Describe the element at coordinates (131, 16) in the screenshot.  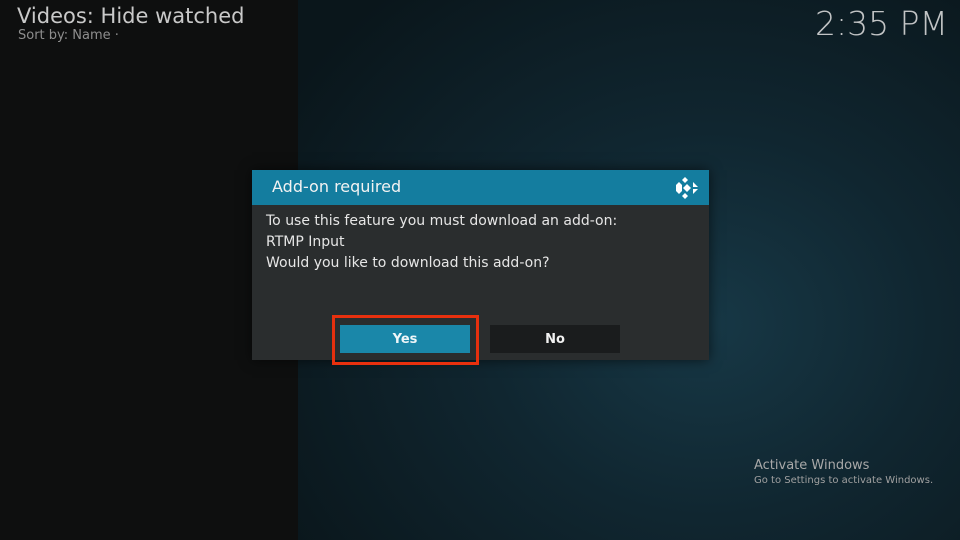
I see `page-title: Videos: Hide watched` at that location.